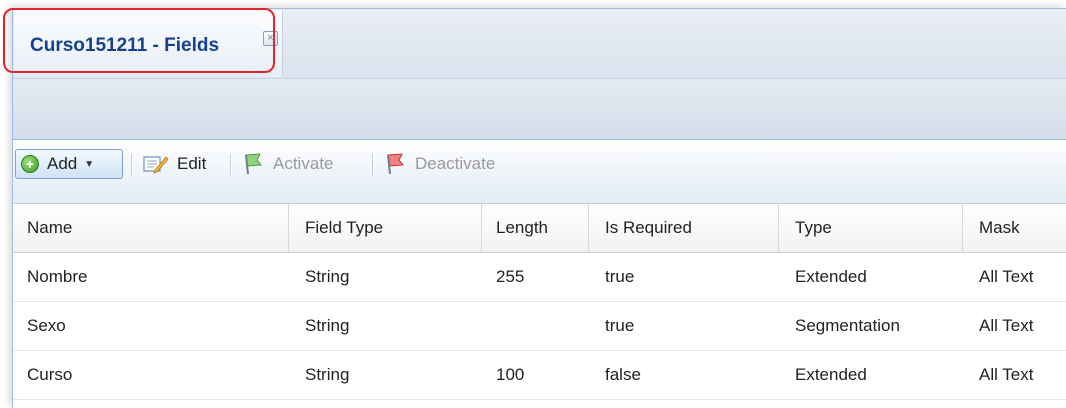 This screenshot has width=1066, height=408. Describe the element at coordinates (30, 164) in the screenshot. I see `plus-icon: +` at that location.